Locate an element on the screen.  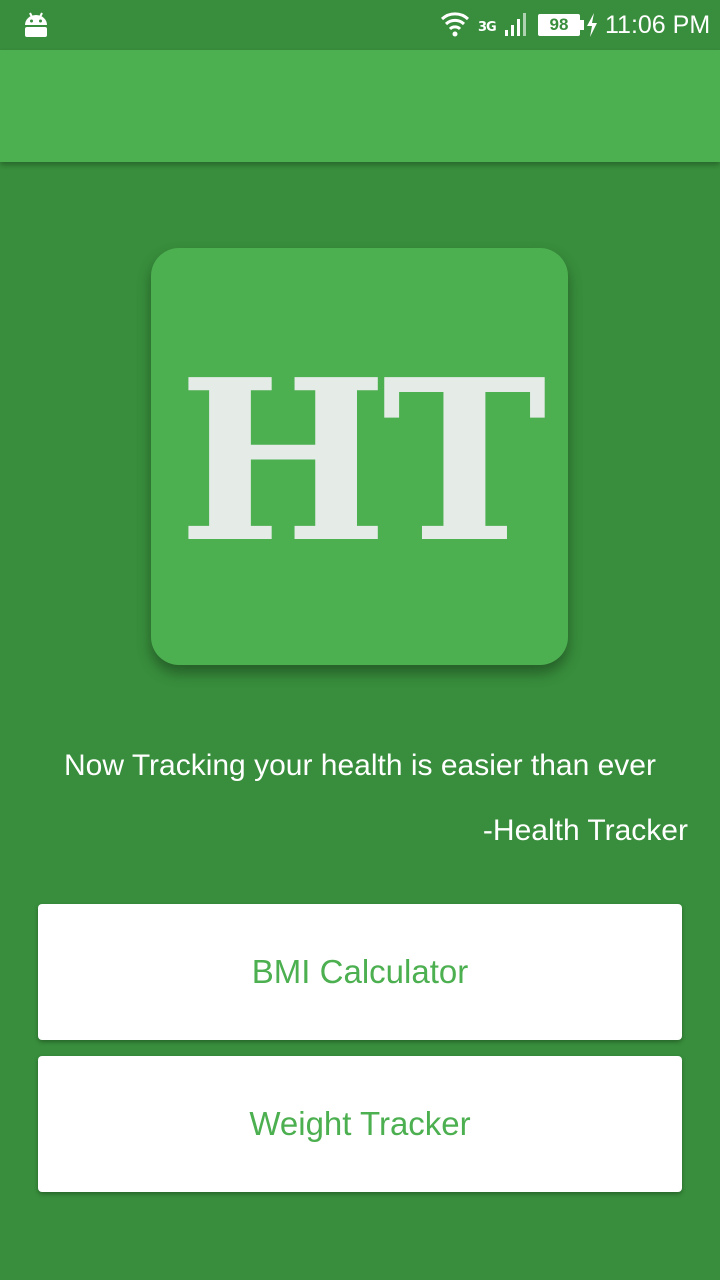
bmi-calculator-button: BMI Calculator is located at coordinates (360, 972).